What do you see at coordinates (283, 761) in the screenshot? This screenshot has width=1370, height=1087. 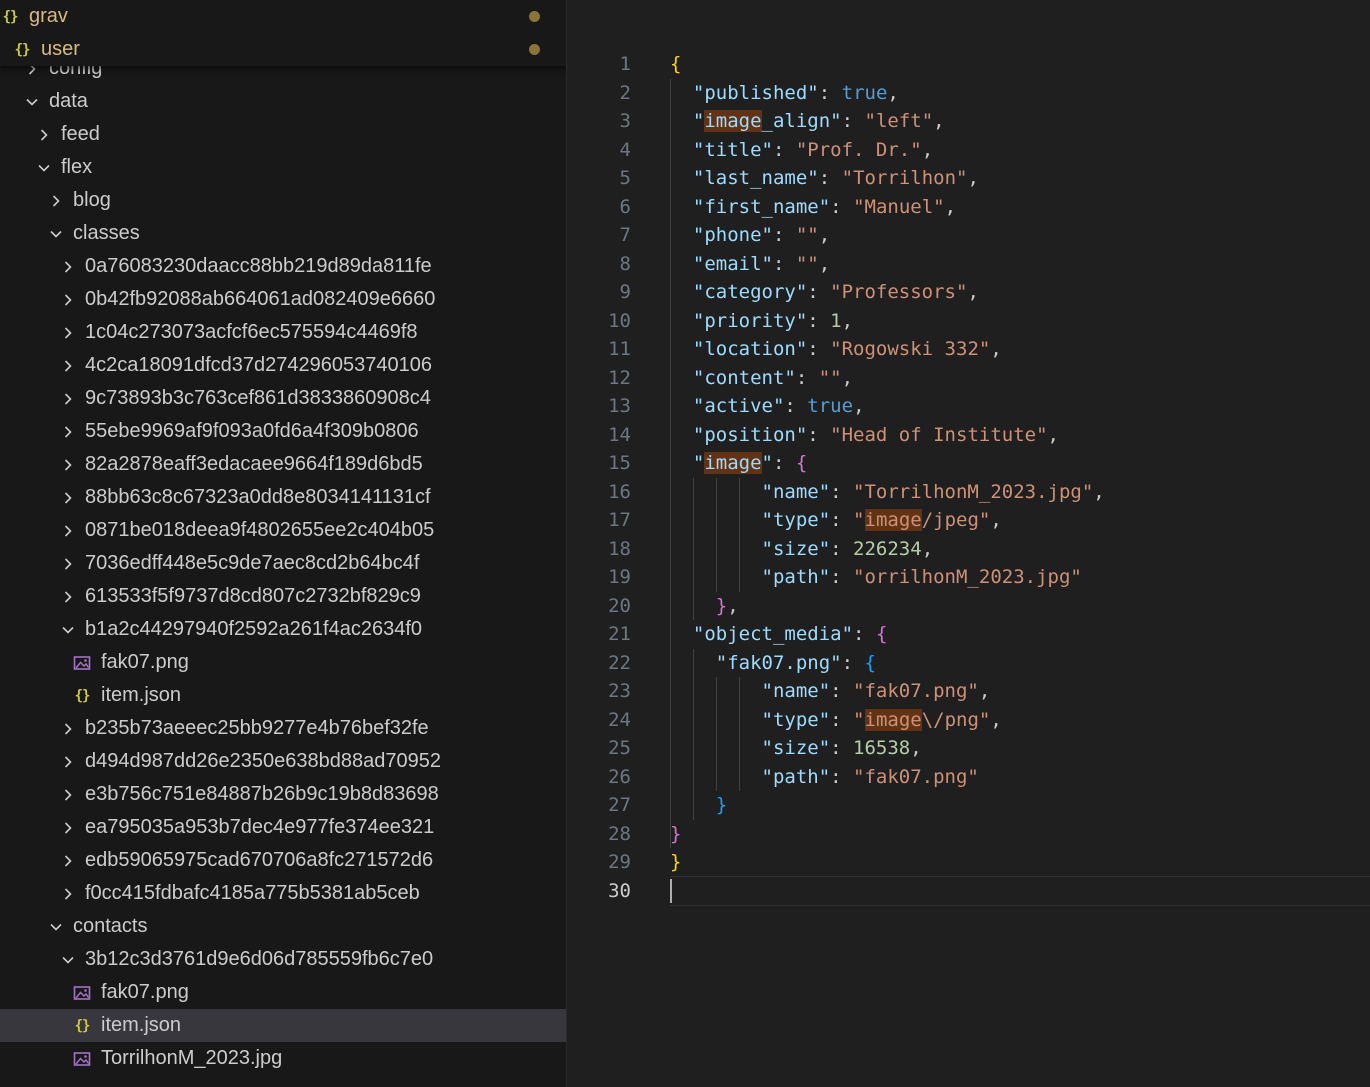 I see `tree-folder: d494d987dd26e2350e638bd88ad70952` at bounding box center [283, 761].